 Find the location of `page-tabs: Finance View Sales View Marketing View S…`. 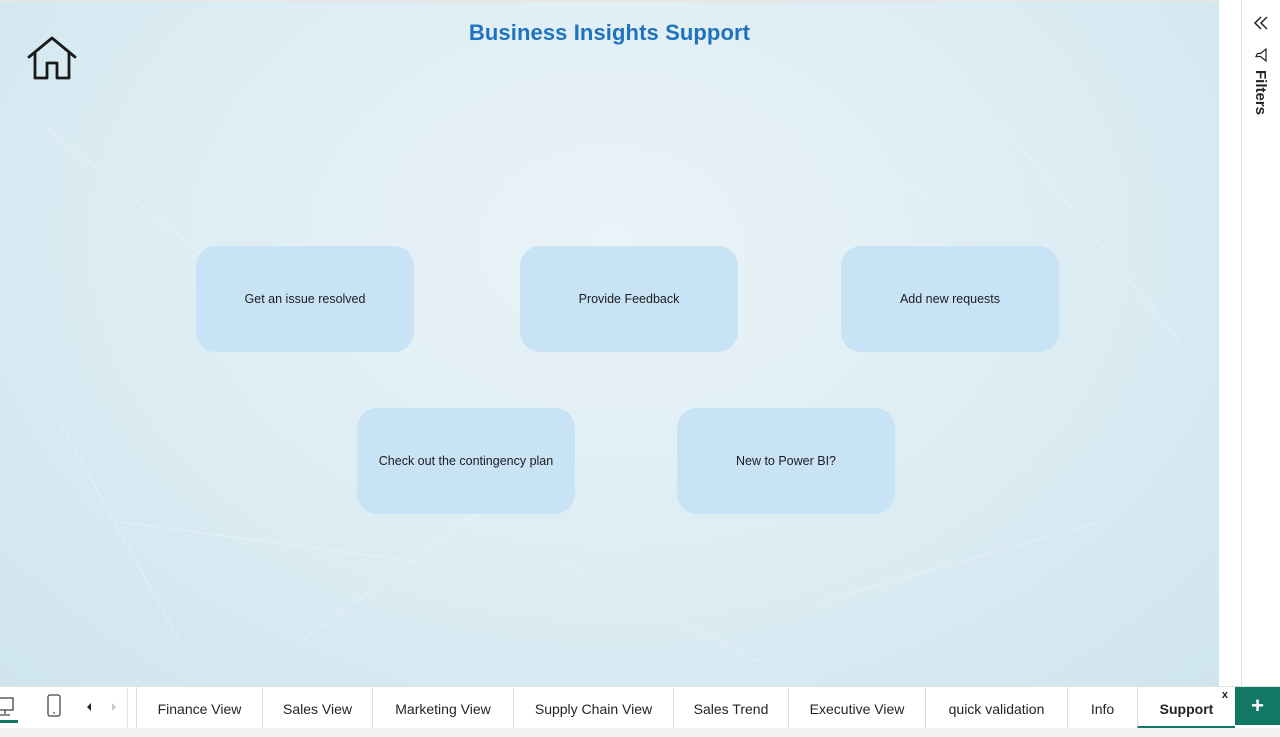

page-tabs: Finance View Sales View Marketing View S… is located at coordinates (685, 708).